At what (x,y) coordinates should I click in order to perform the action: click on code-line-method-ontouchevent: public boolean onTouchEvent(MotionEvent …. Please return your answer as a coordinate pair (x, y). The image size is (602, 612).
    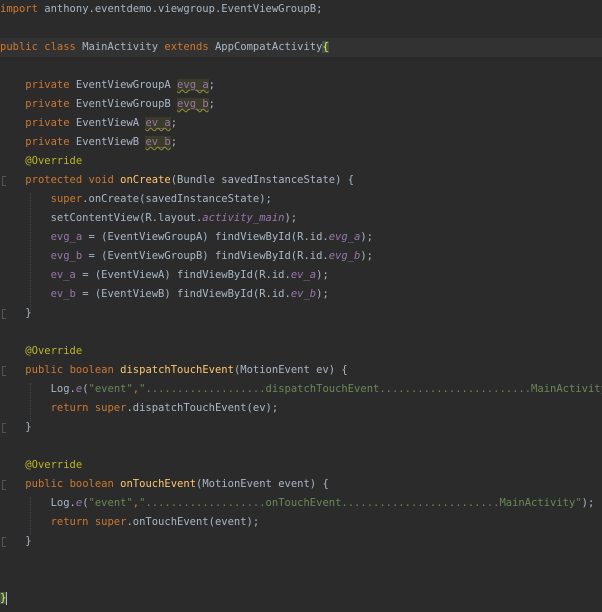
    Looking at the image, I should click on (301, 484).